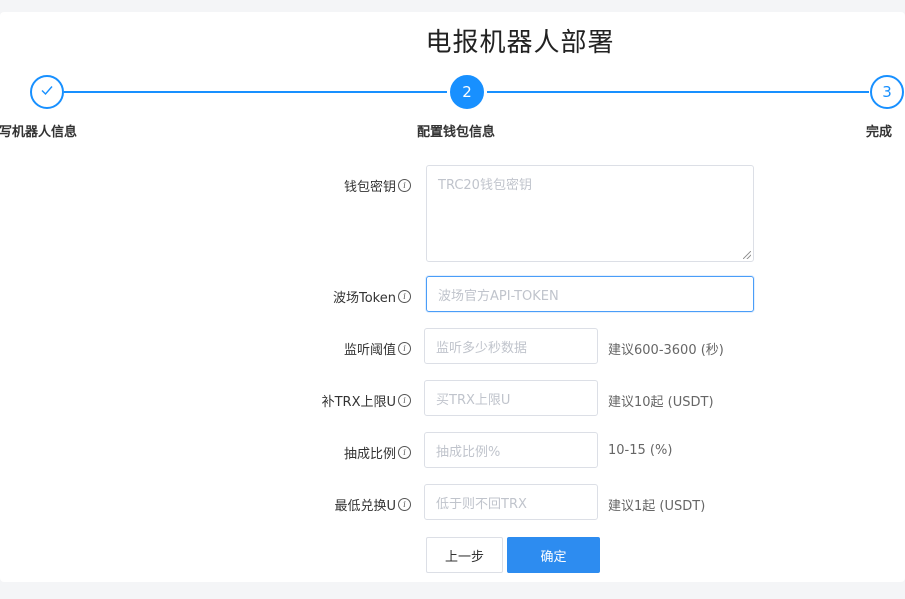 The height and width of the screenshot is (599, 905). Describe the element at coordinates (377, 452) in the screenshot. I see `commission-label: 抽成比例 i` at that location.